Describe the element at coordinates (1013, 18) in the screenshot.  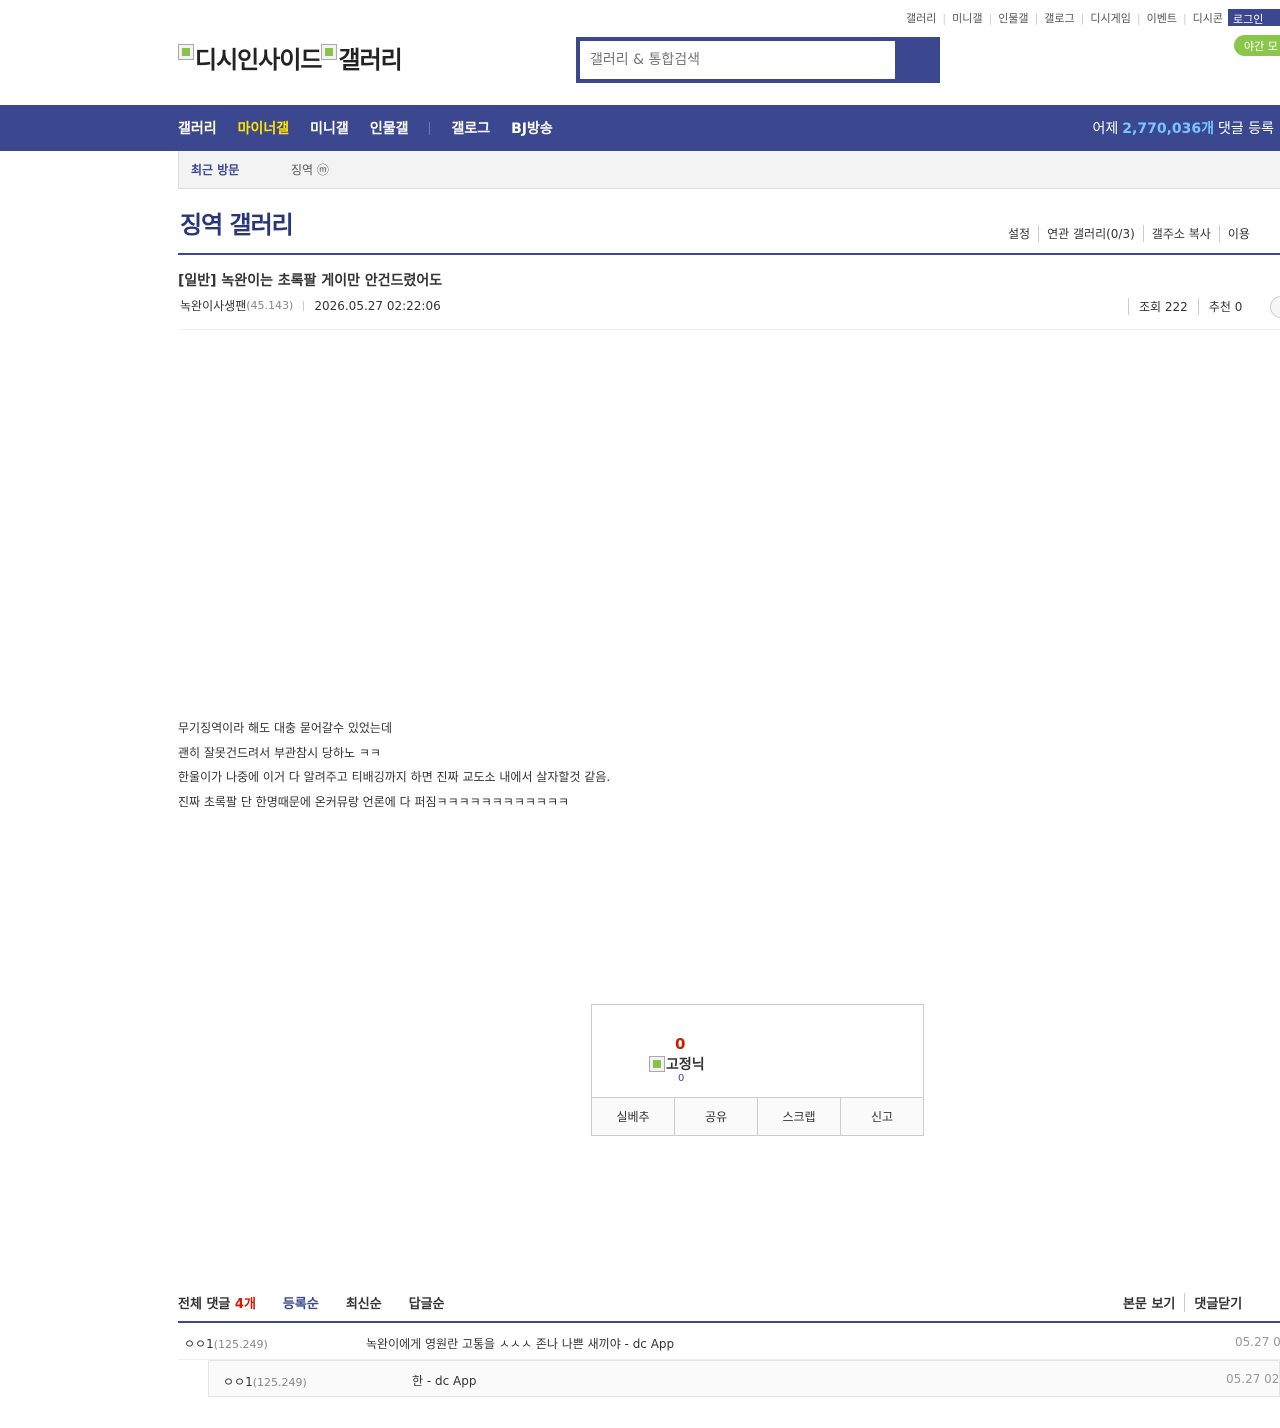
I see `util-link-persongall: 인물갤` at that location.